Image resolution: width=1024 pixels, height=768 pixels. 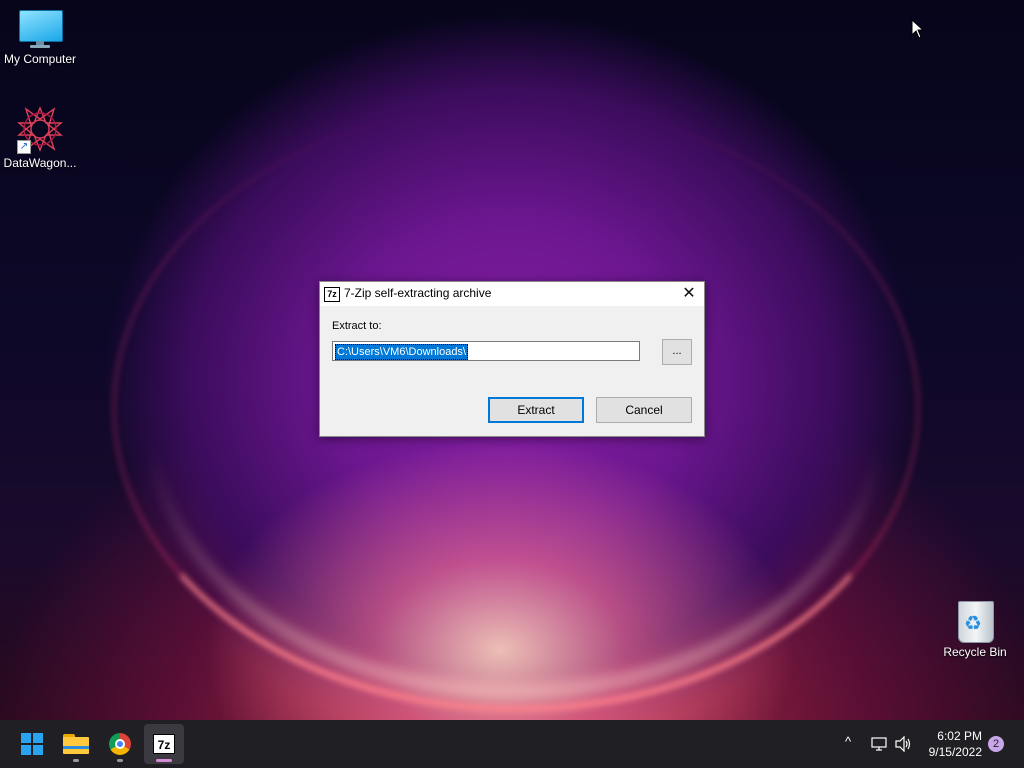 What do you see at coordinates (996, 744) in the screenshot?
I see `notification-badge: 2` at bounding box center [996, 744].